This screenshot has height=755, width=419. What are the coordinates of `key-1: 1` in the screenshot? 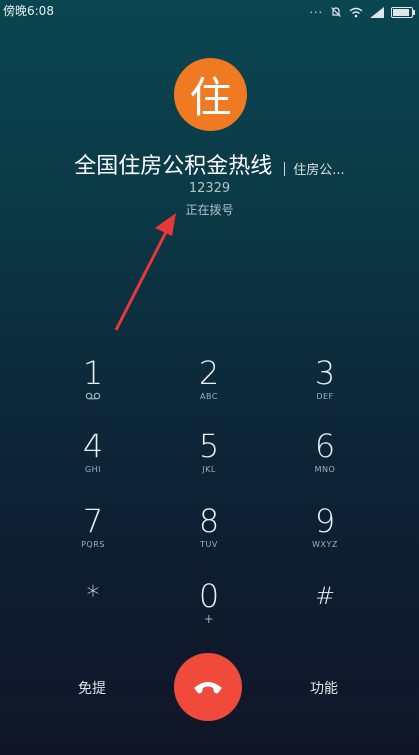 It's located at (93, 385).